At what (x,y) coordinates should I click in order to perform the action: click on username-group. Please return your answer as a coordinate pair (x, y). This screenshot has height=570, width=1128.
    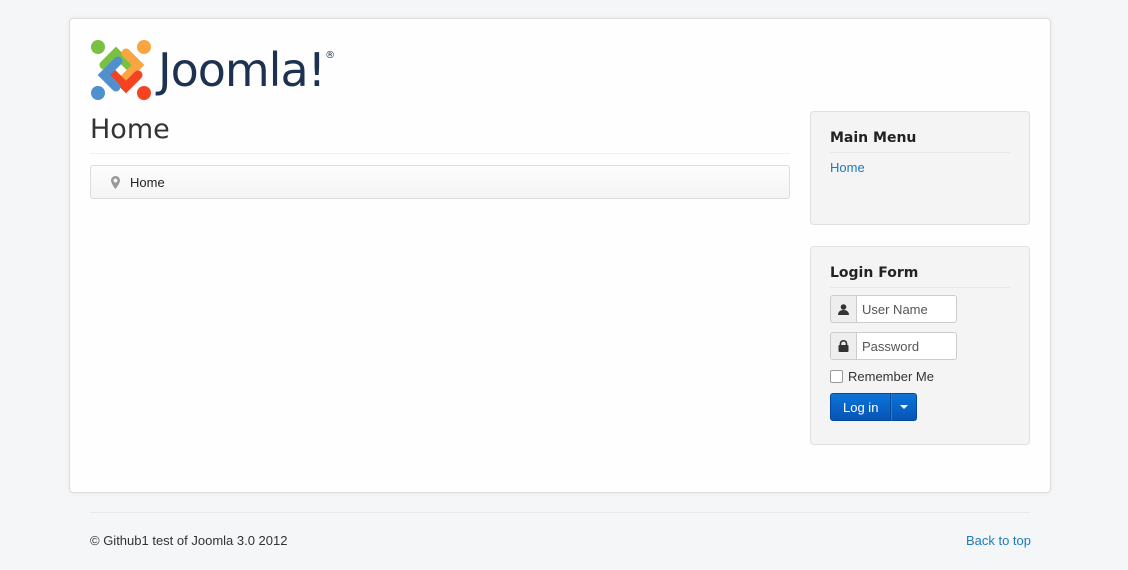
    Looking at the image, I should click on (920, 309).